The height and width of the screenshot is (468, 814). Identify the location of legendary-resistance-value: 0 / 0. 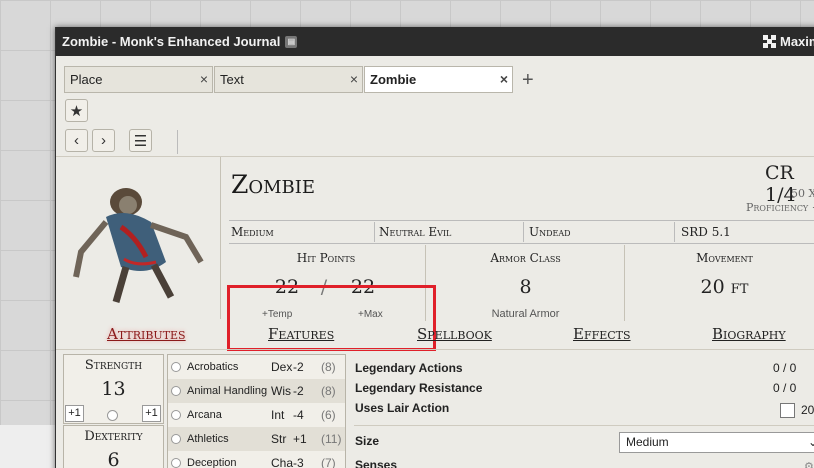
(784, 388).